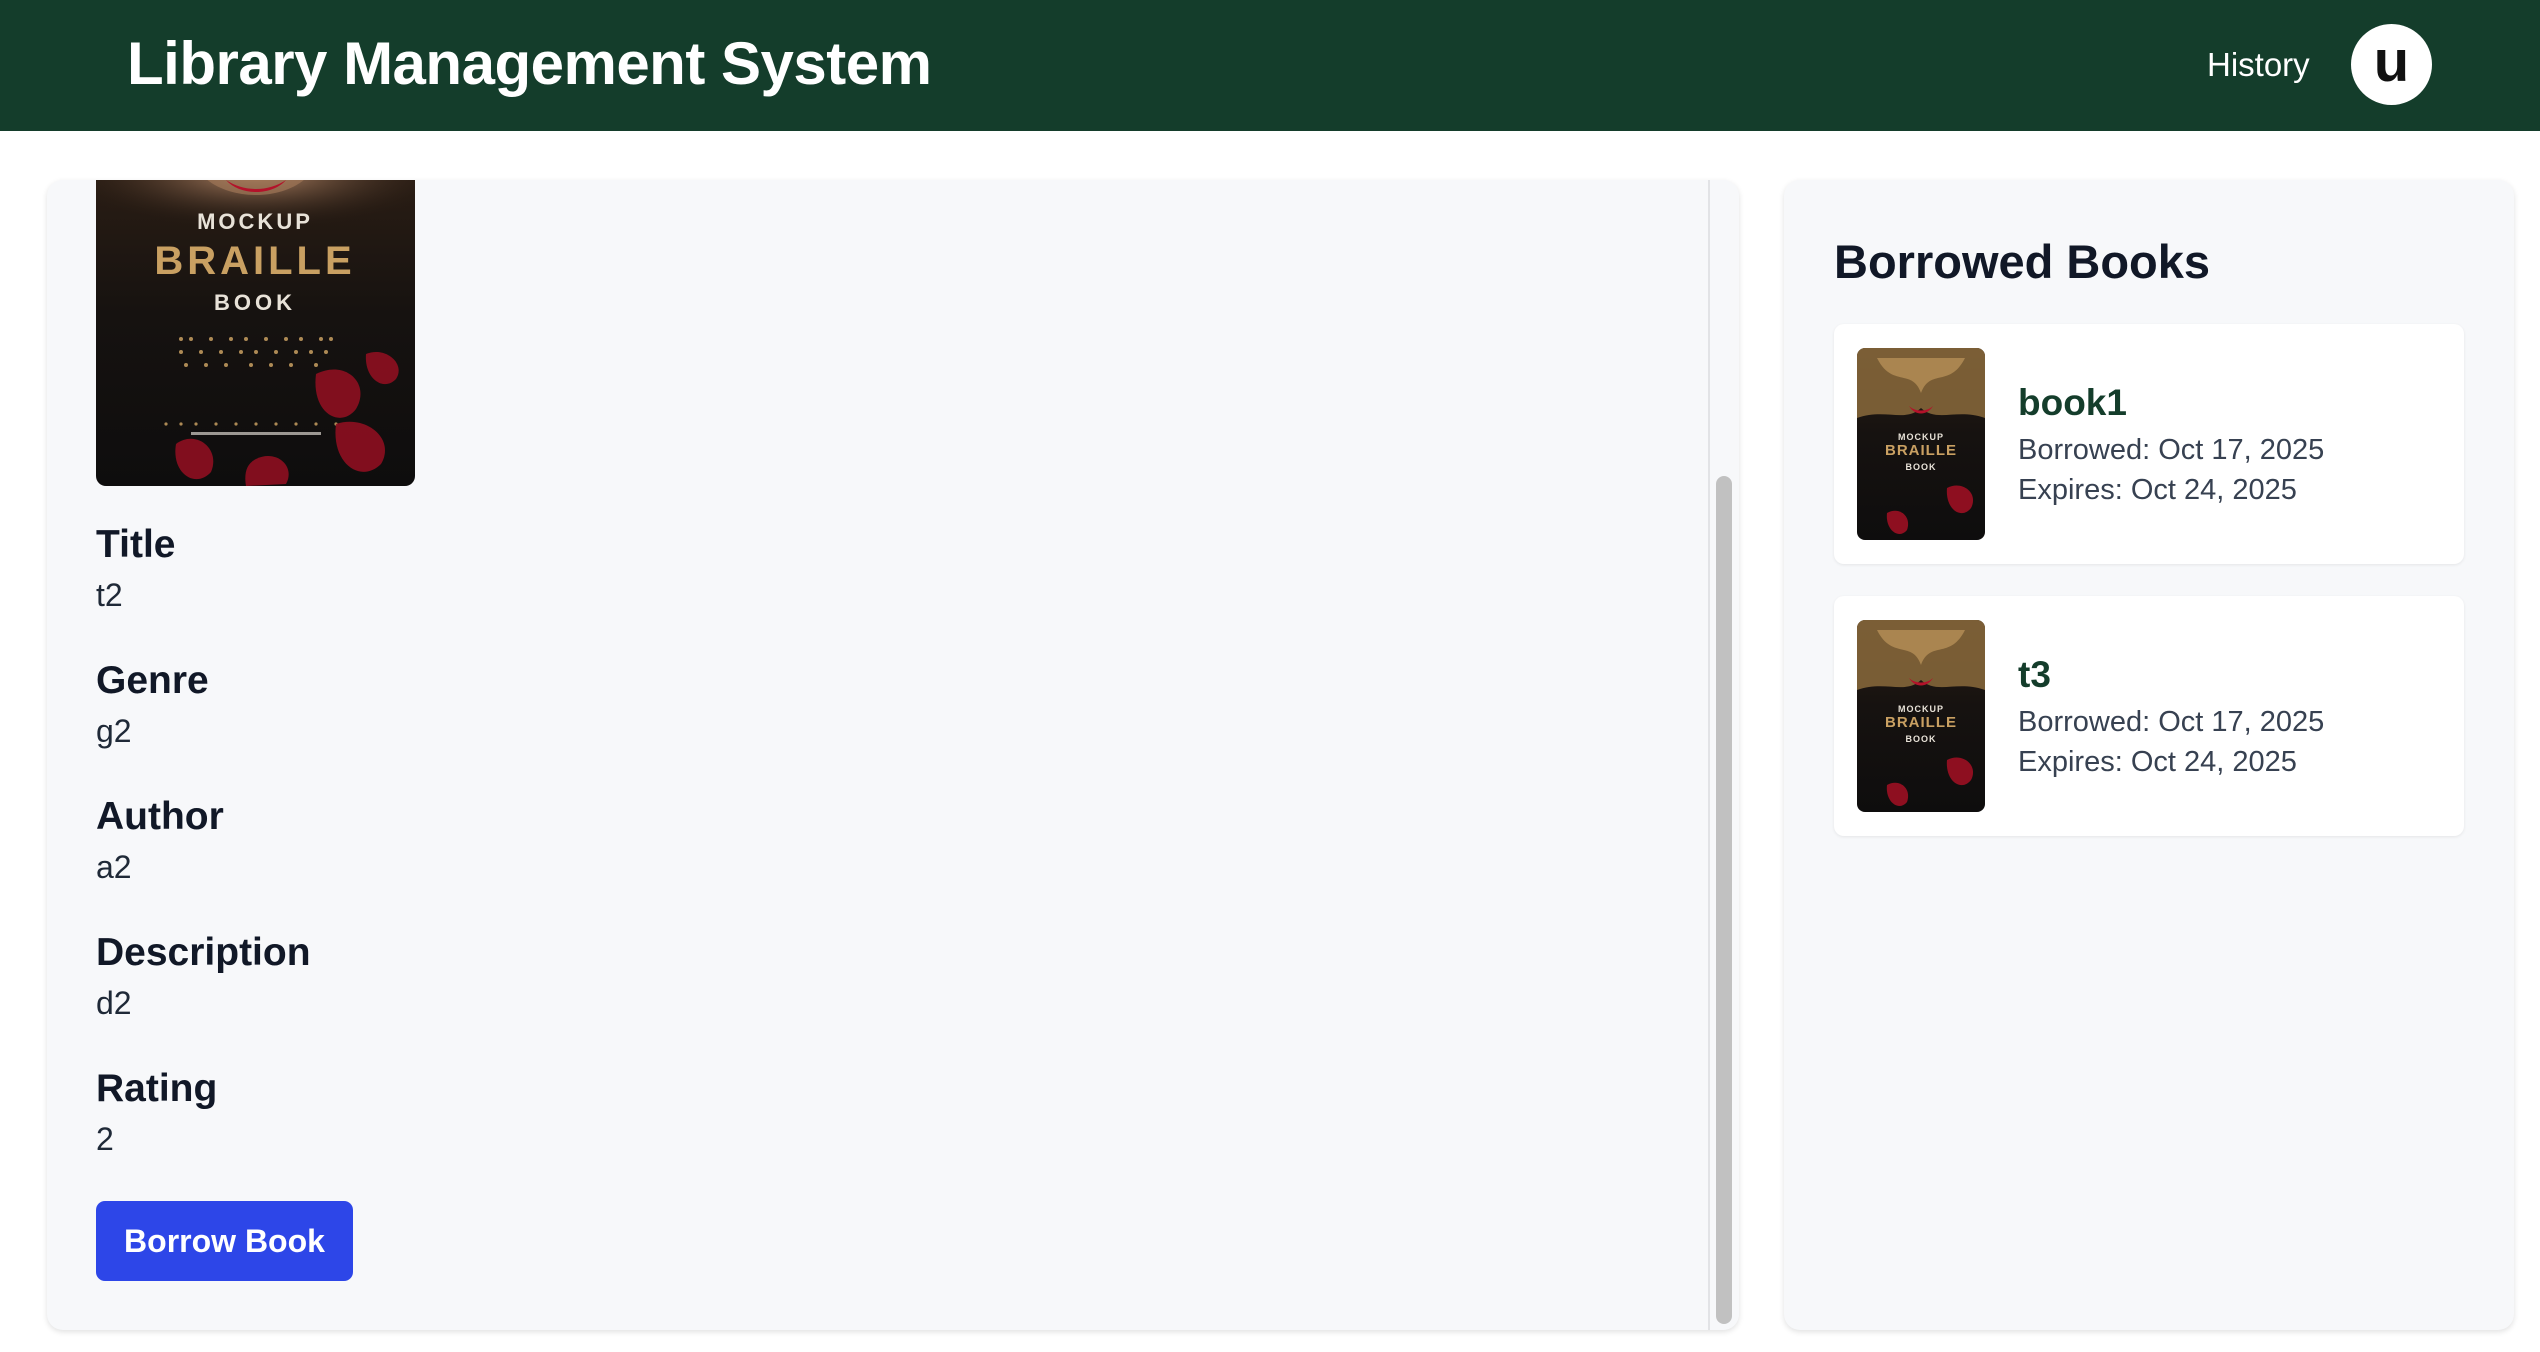  I want to click on history-link: History, so click(2258, 65).